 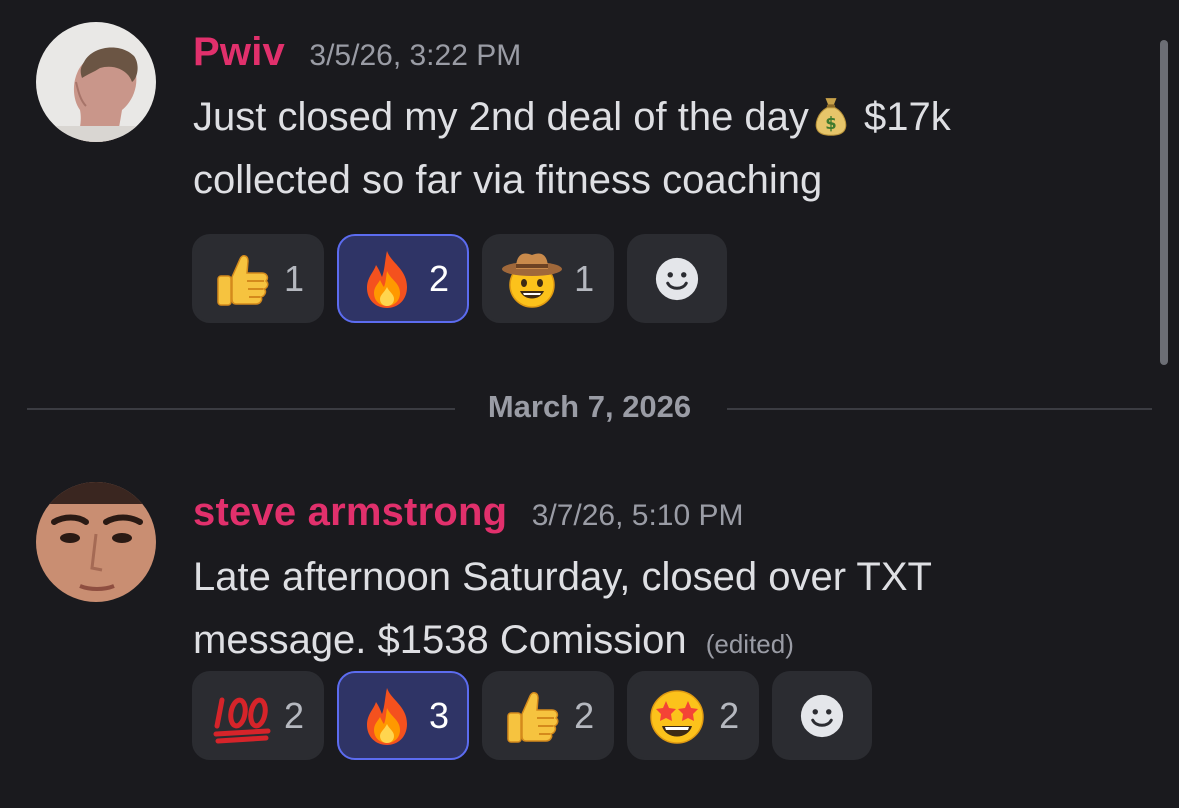 I want to click on divider-line, so click(x=939, y=409).